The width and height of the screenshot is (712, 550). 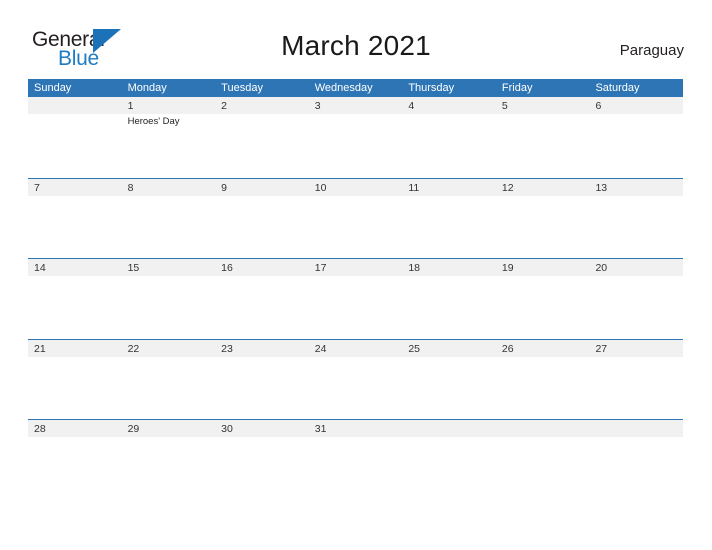 What do you see at coordinates (414, 268) in the screenshot?
I see `day-number: 18` at bounding box center [414, 268].